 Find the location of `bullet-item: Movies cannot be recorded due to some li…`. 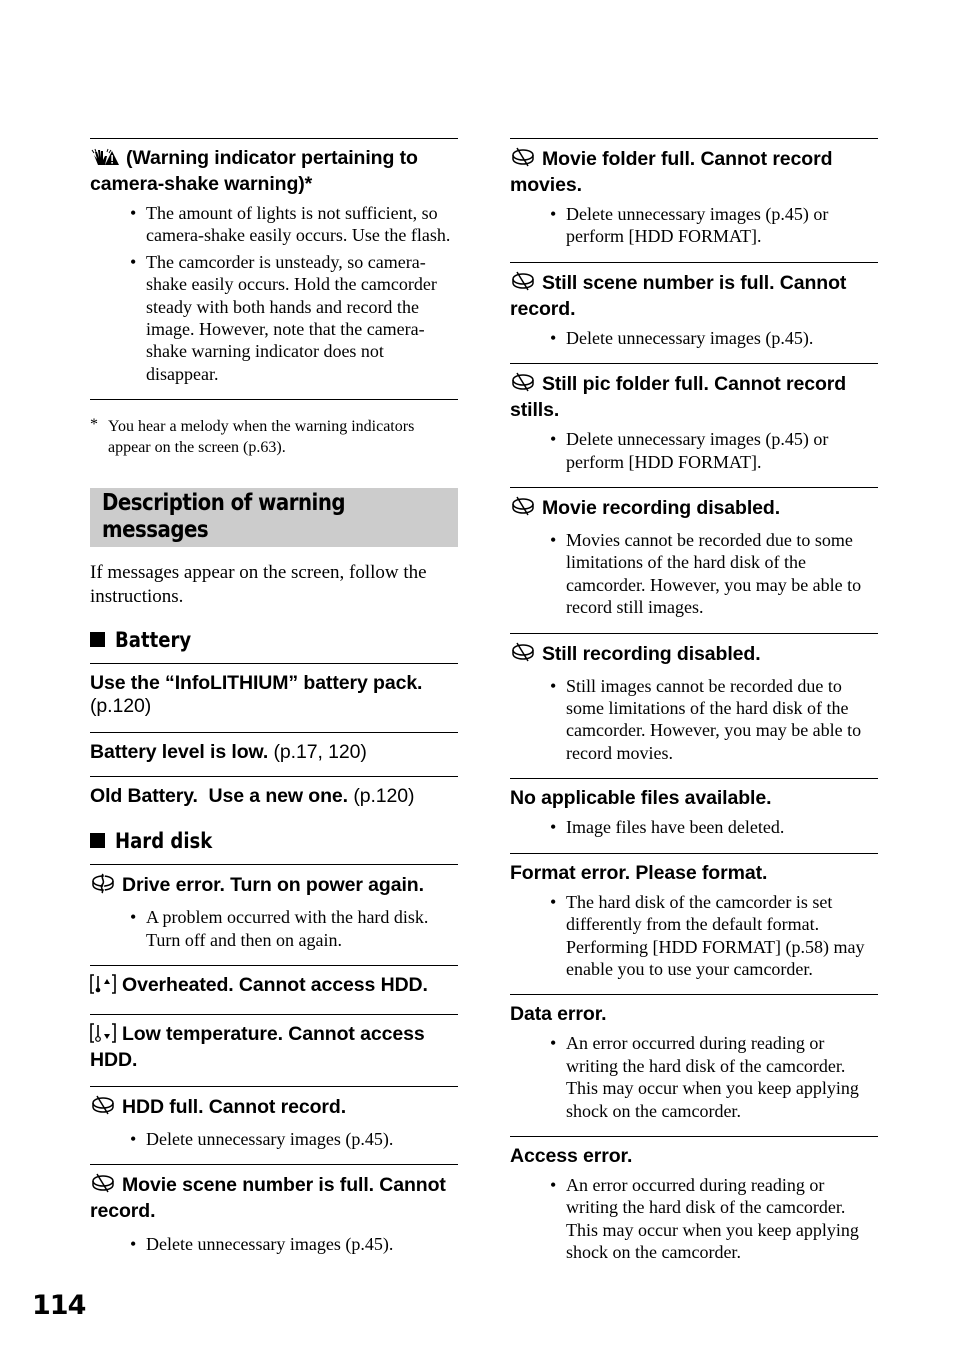

bullet-item: Movies cannot be recorded due to some li… is located at coordinates (714, 574).